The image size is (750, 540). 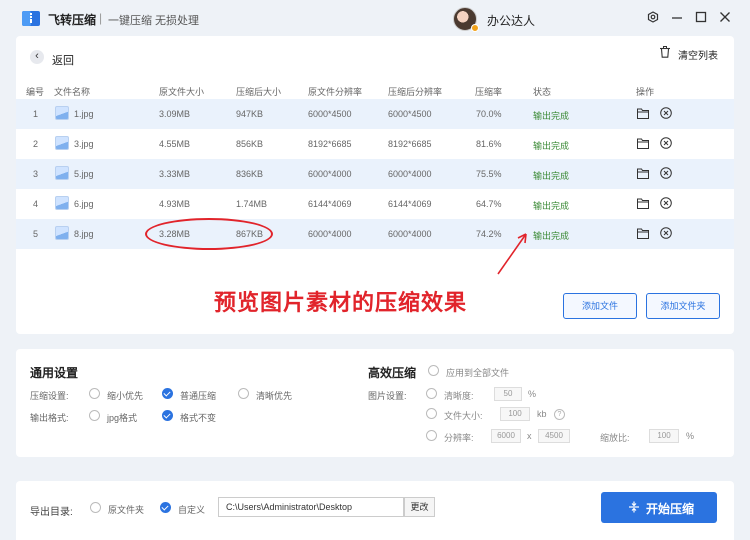 I want to click on scale-input: 100, so click(x=664, y=436).